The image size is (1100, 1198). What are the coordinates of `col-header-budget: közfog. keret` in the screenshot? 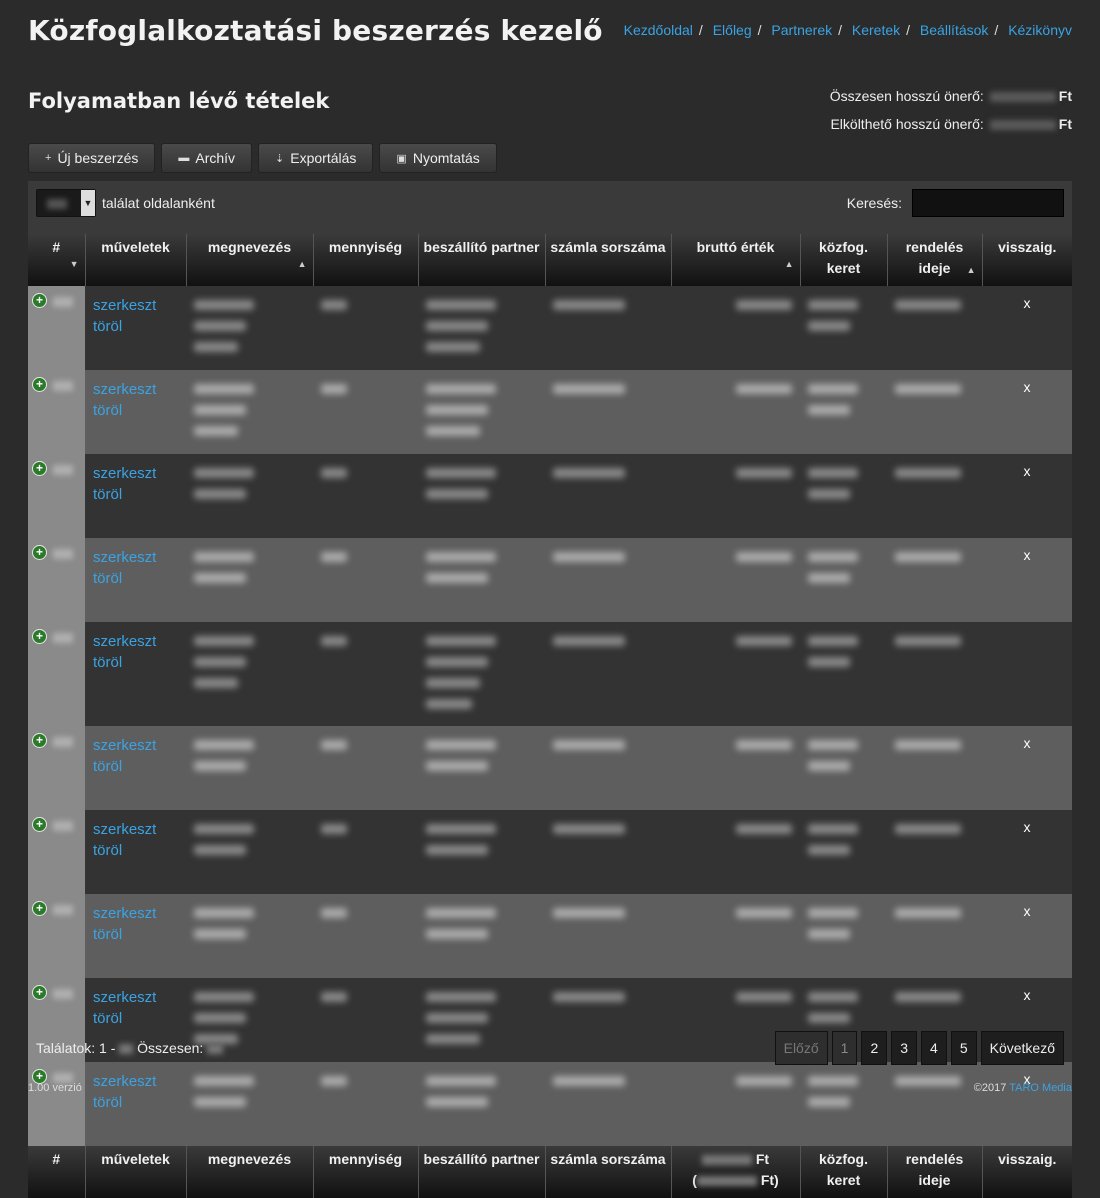 It's located at (843, 260).